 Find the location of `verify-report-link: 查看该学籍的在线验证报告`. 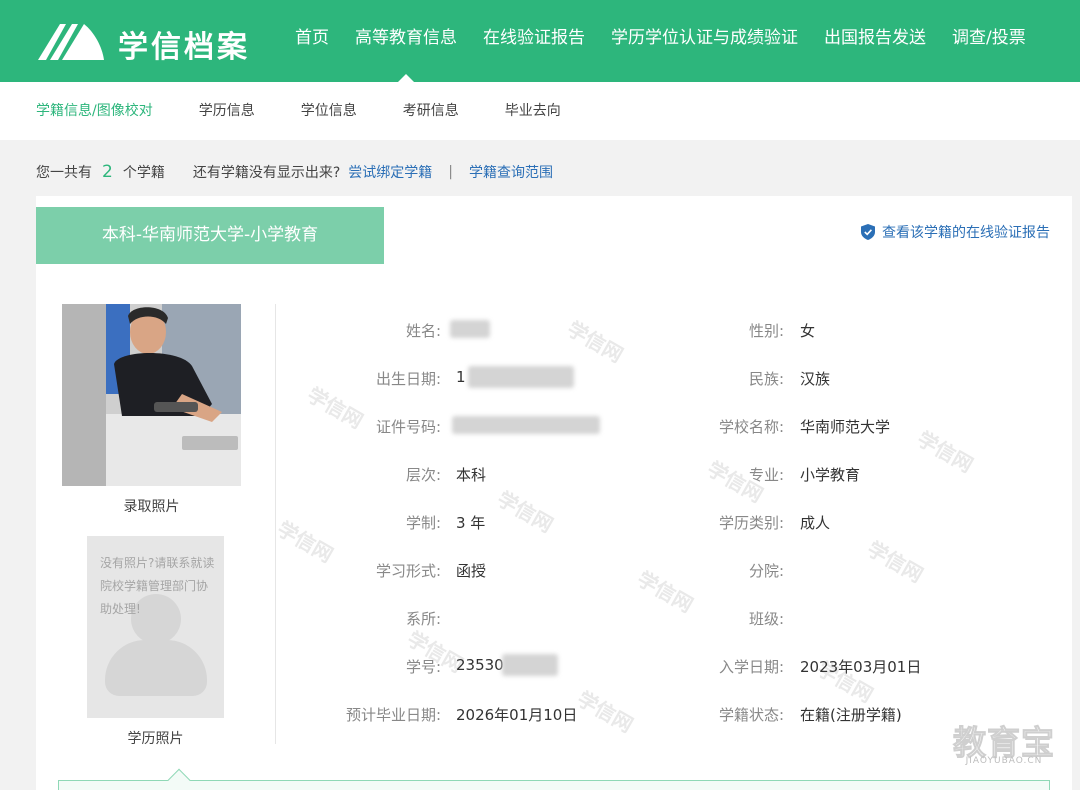

verify-report-link: 查看该学籍的在线验证报告 is located at coordinates (955, 232).